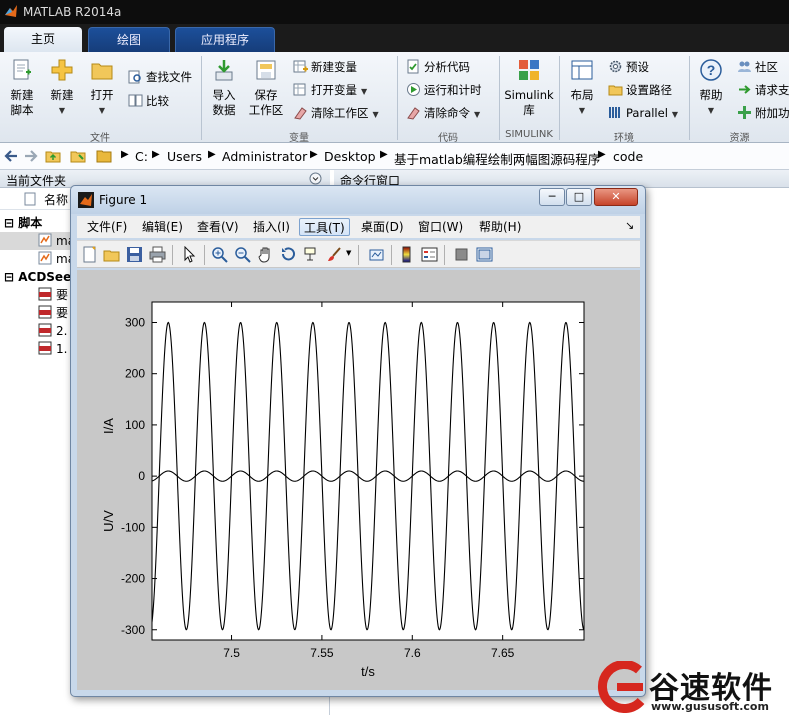 Image resolution: width=789 pixels, height=715 pixels. What do you see at coordinates (189, 254) in the screenshot?
I see `select-arrow-icon` at bounding box center [189, 254].